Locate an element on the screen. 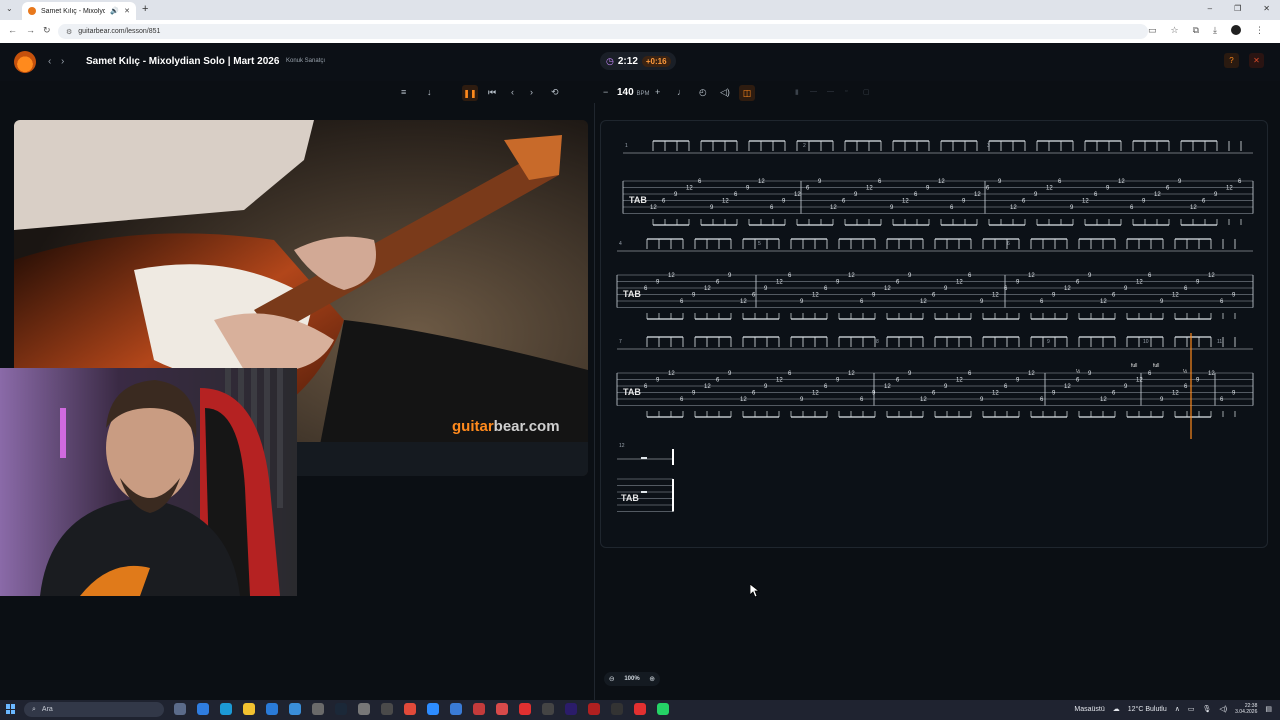  extensions-icon: ⧉ is located at coordinates (1196, 30).